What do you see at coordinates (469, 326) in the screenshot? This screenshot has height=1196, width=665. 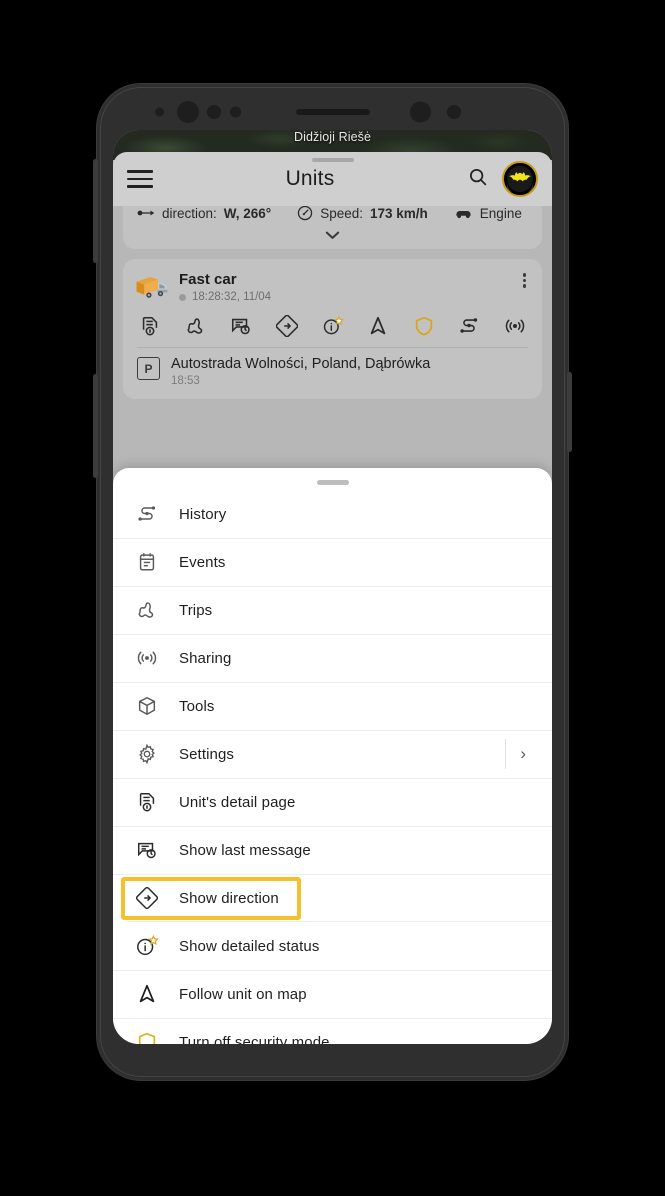 I see `history-icon` at bounding box center [469, 326].